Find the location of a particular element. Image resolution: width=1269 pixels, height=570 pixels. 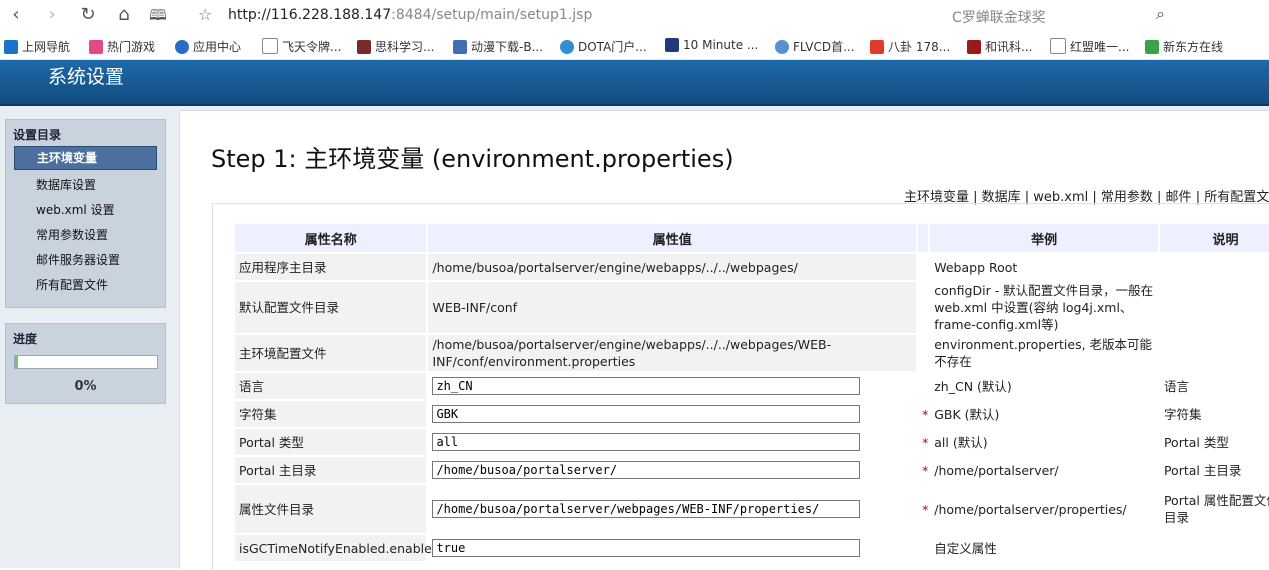

reload-icon: ↻ is located at coordinates (88, 15).